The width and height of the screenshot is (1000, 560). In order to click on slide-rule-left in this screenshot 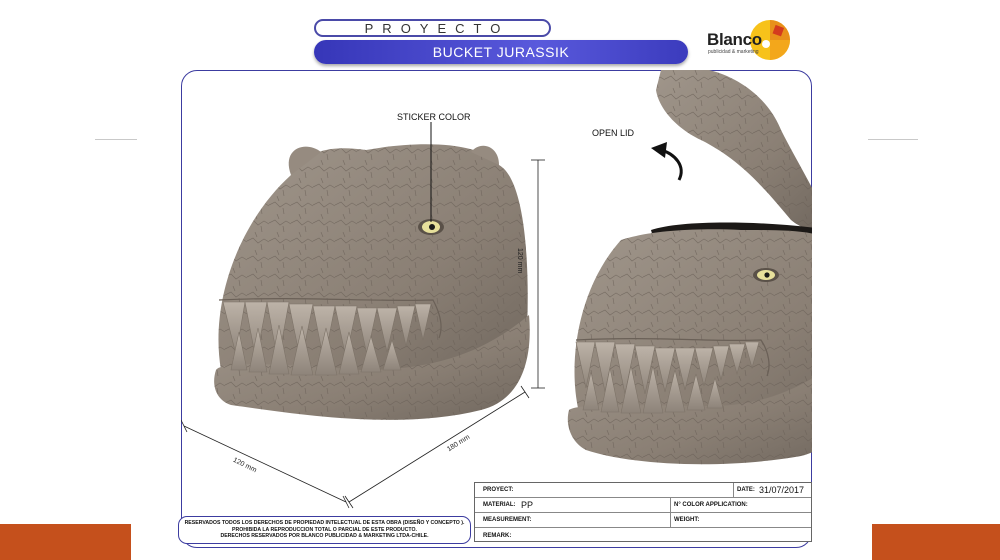, I will do `click(116, 139)`.